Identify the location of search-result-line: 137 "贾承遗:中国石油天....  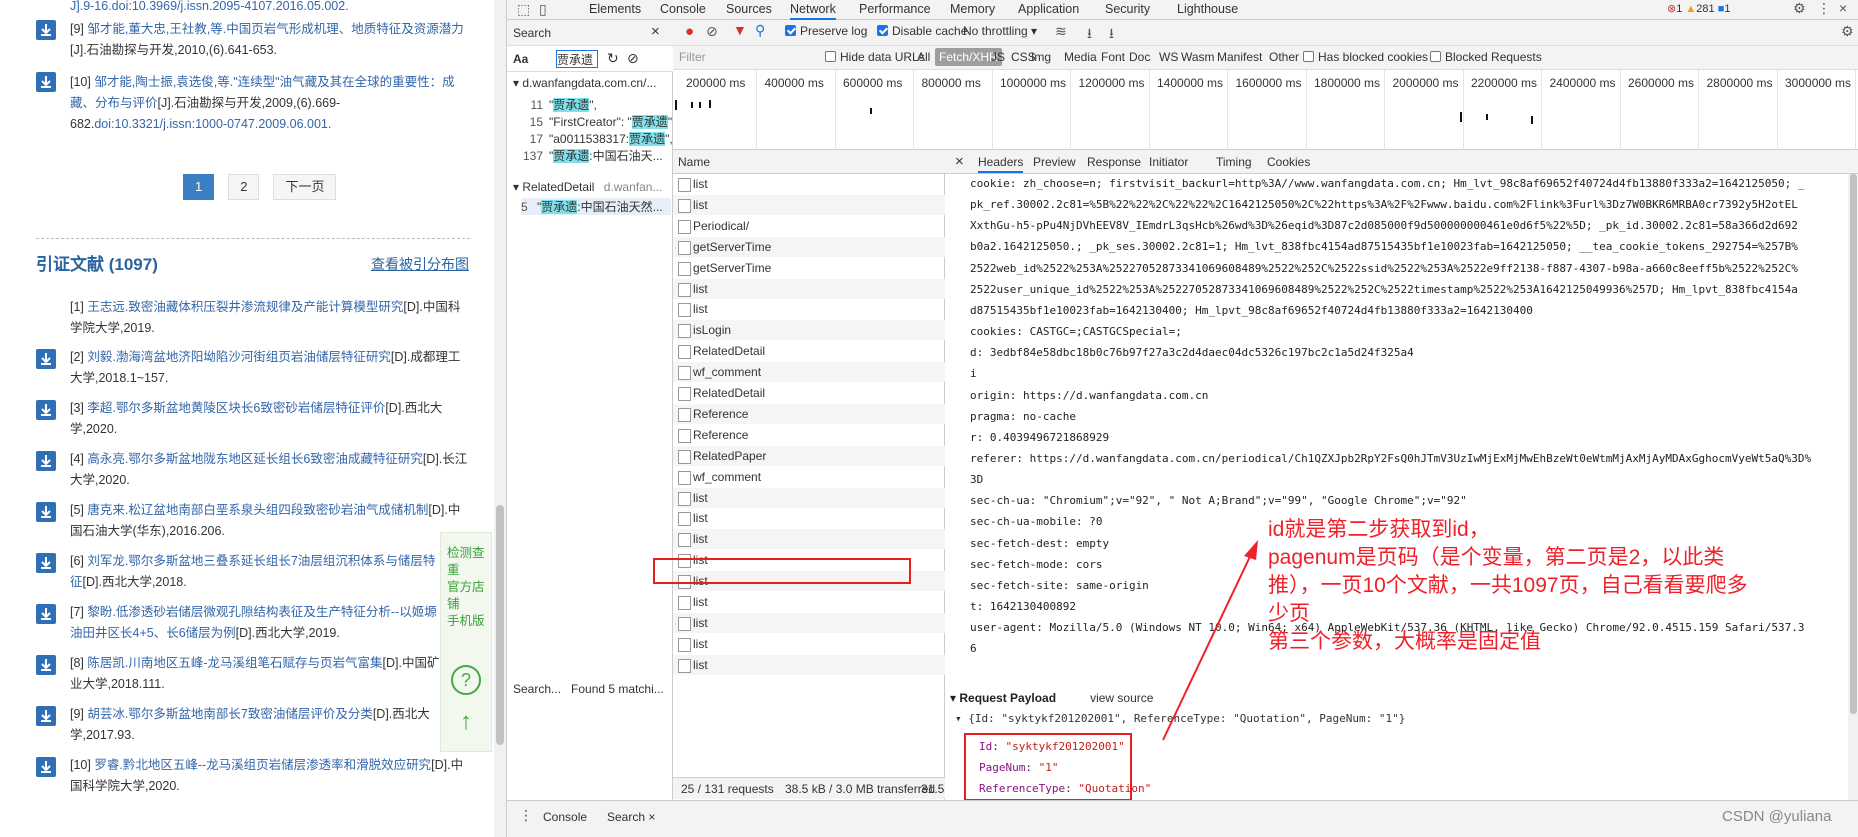
(592, 155).